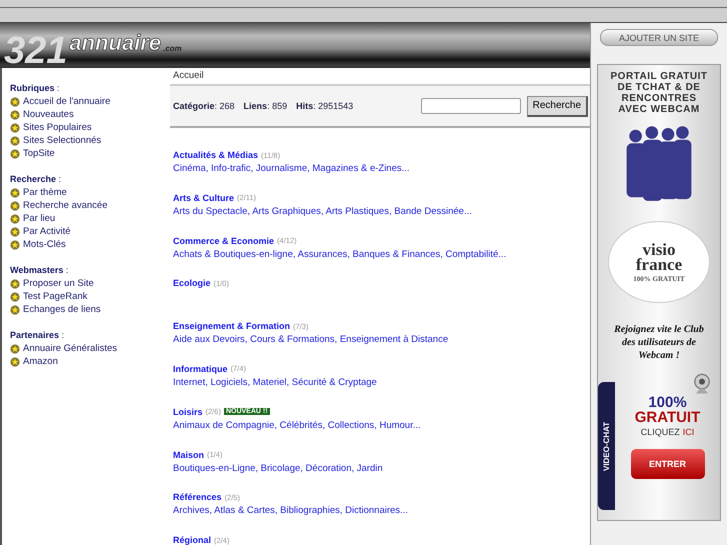 The image size is (727, 545). What do you see at coordinates (667, 464) in the screenshot?
I see `enter-button: ENTRER` at bounding box center [667, 464].